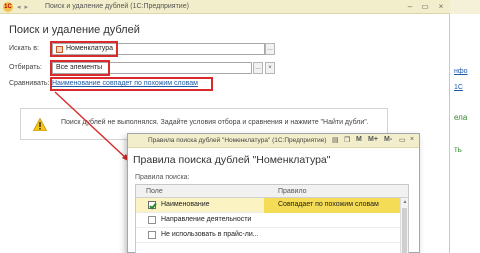  Describe the element at coordinates (373, 139) in the screenshot. I see `m-plus-button: M+` at that location.